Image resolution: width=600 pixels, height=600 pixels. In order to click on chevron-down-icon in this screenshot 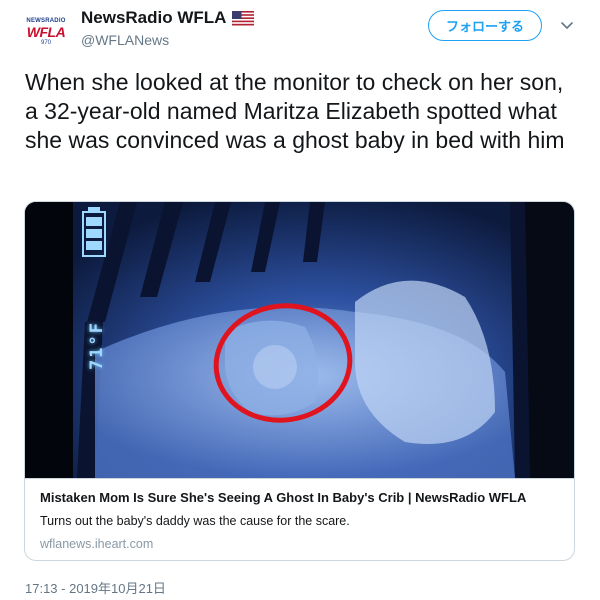, I will do `click(567, 25)`.